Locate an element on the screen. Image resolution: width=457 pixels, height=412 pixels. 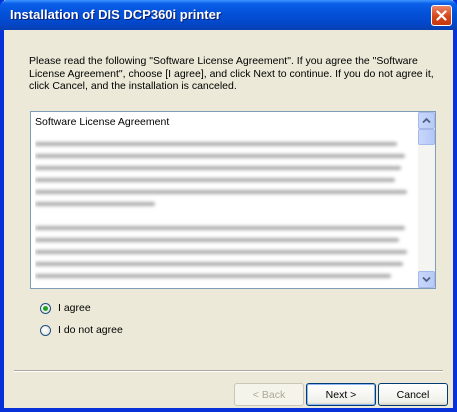
scroll-up-button is located at coordinates (426, 120).